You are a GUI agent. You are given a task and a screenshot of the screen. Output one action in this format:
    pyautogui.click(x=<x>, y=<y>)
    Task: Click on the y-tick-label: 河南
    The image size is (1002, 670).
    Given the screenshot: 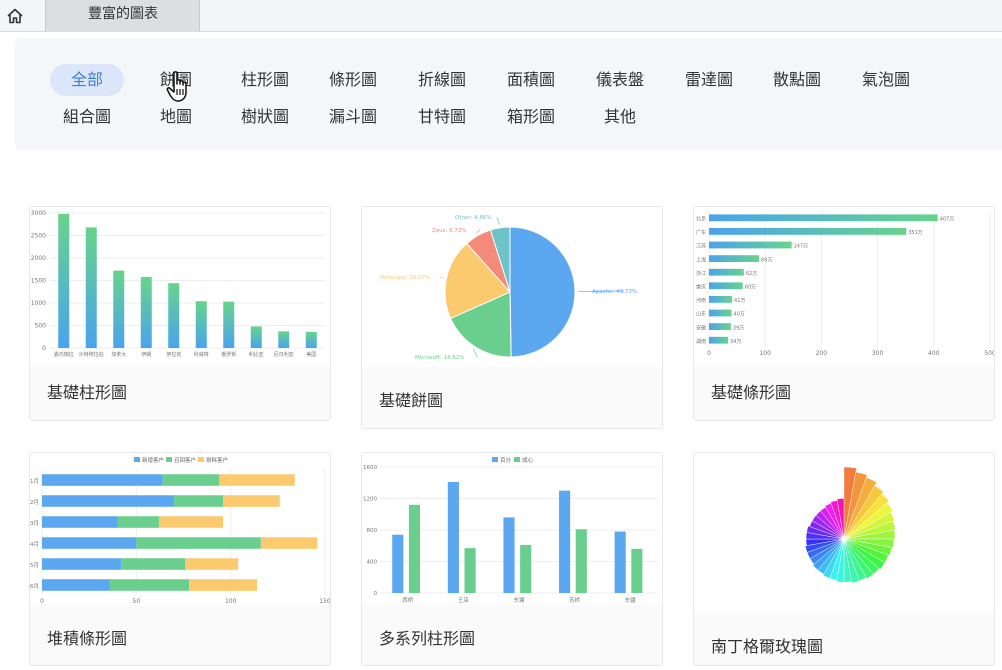 What is the action you would take?
    pyautogui.click(x=701, y=300)
    